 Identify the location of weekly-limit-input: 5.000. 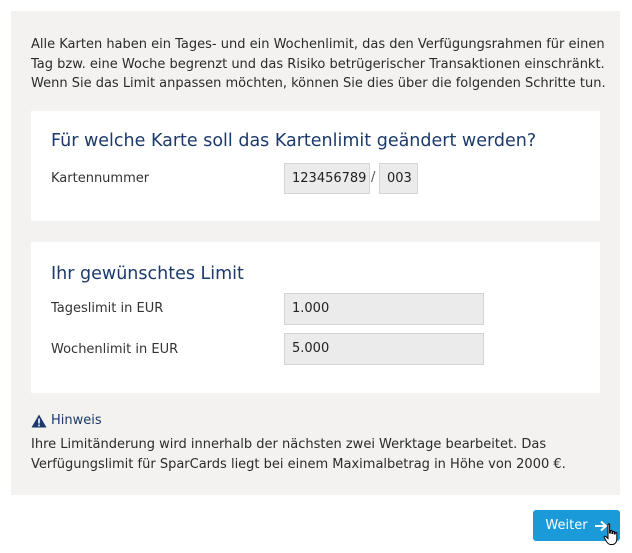
(384, 349).